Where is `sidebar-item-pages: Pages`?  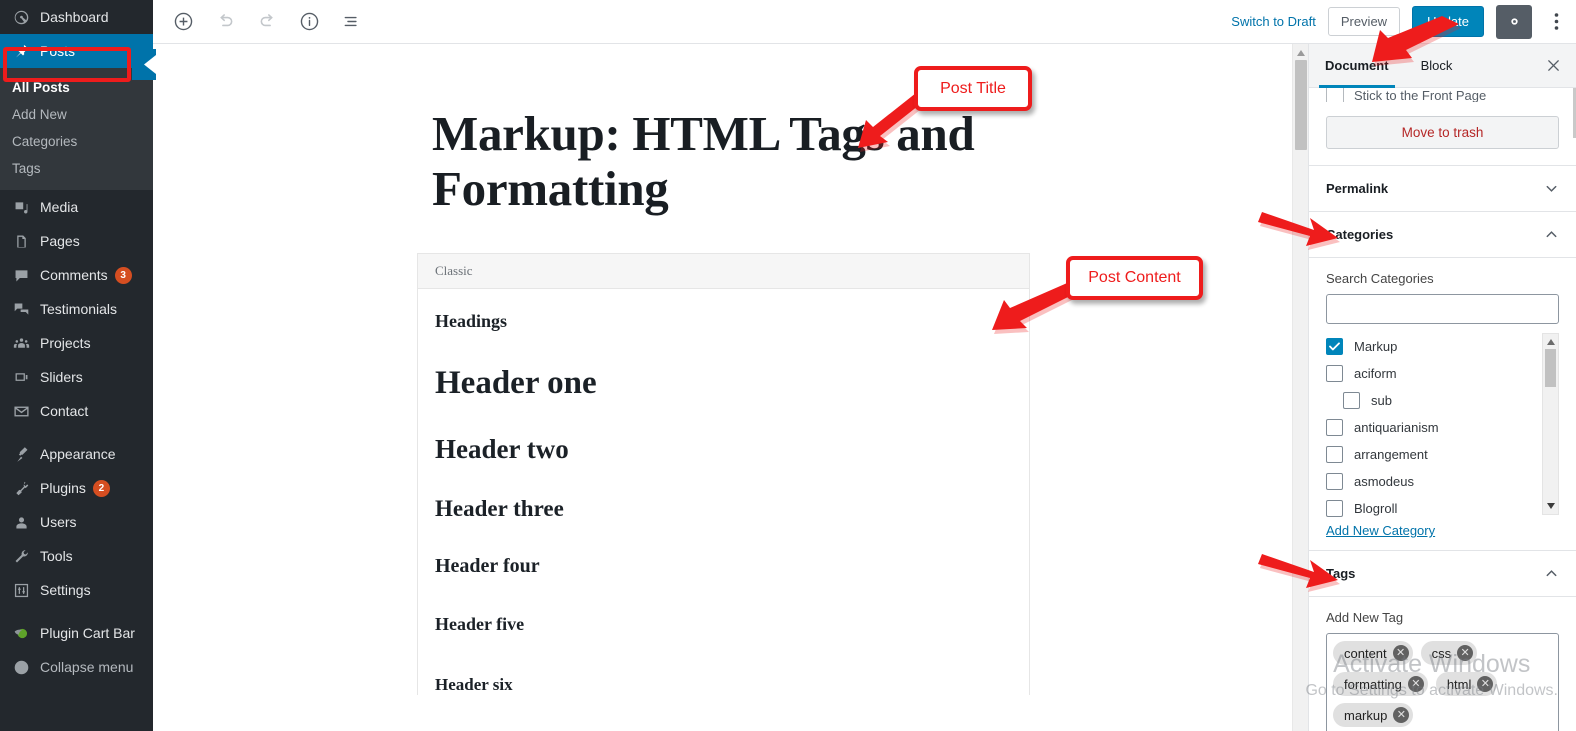 sidebar-item-pages: Pages is located at coordinates (76, 241).